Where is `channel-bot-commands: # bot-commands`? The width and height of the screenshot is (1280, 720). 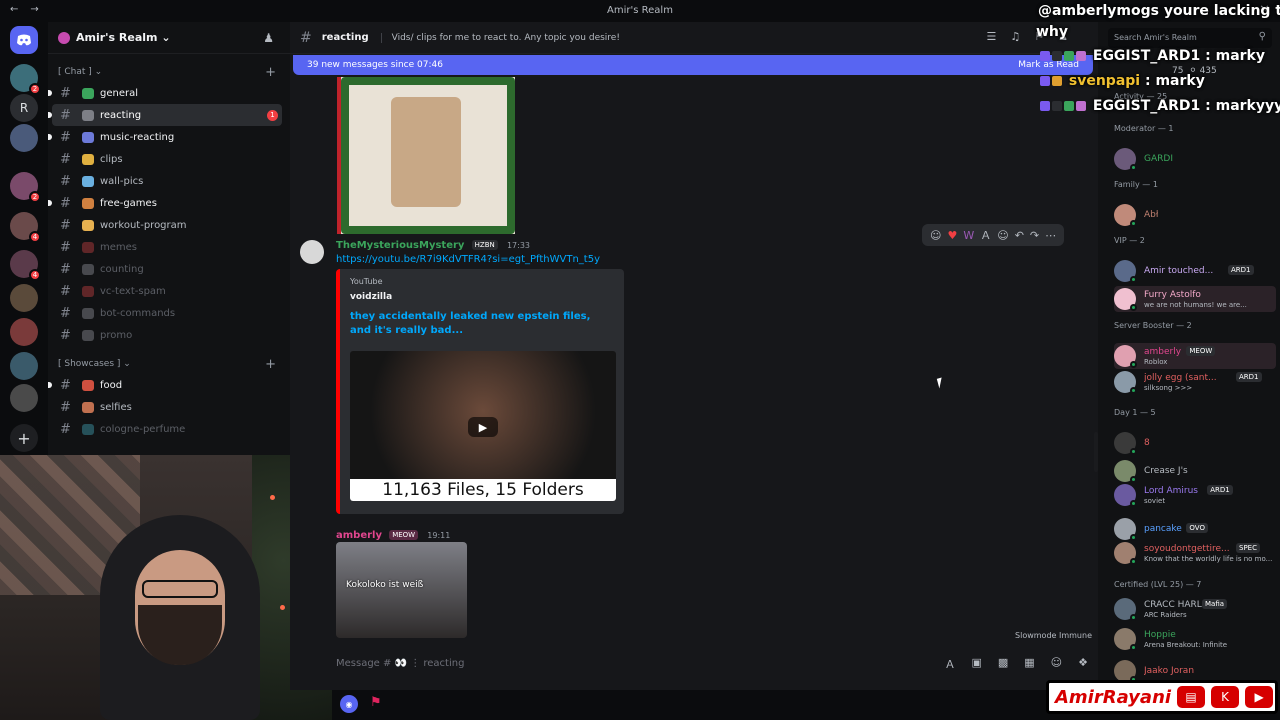
channel-bot-commands: # bot-commands is located at coordinates (167, 313).